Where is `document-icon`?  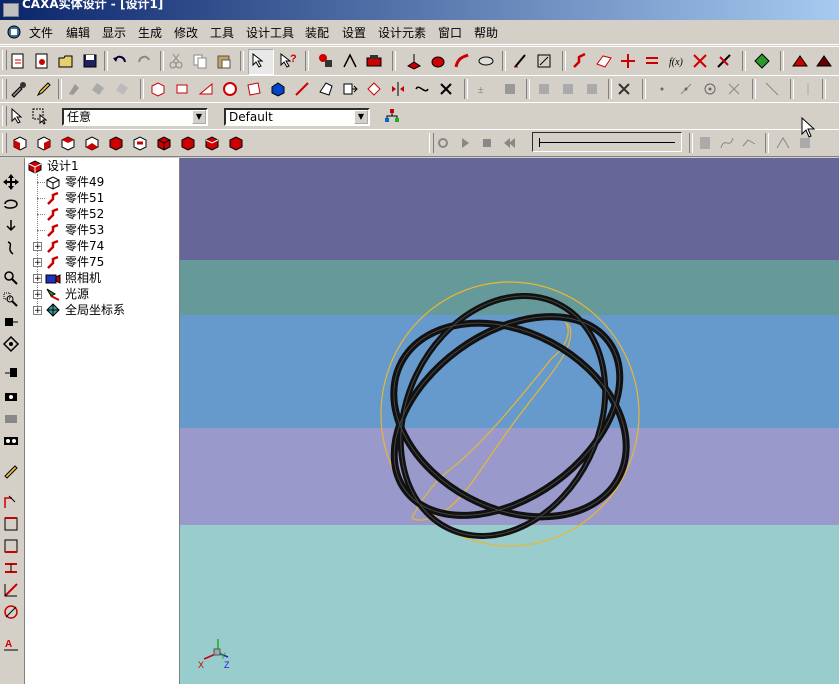 document-icon is located at coordinates (14, 32).